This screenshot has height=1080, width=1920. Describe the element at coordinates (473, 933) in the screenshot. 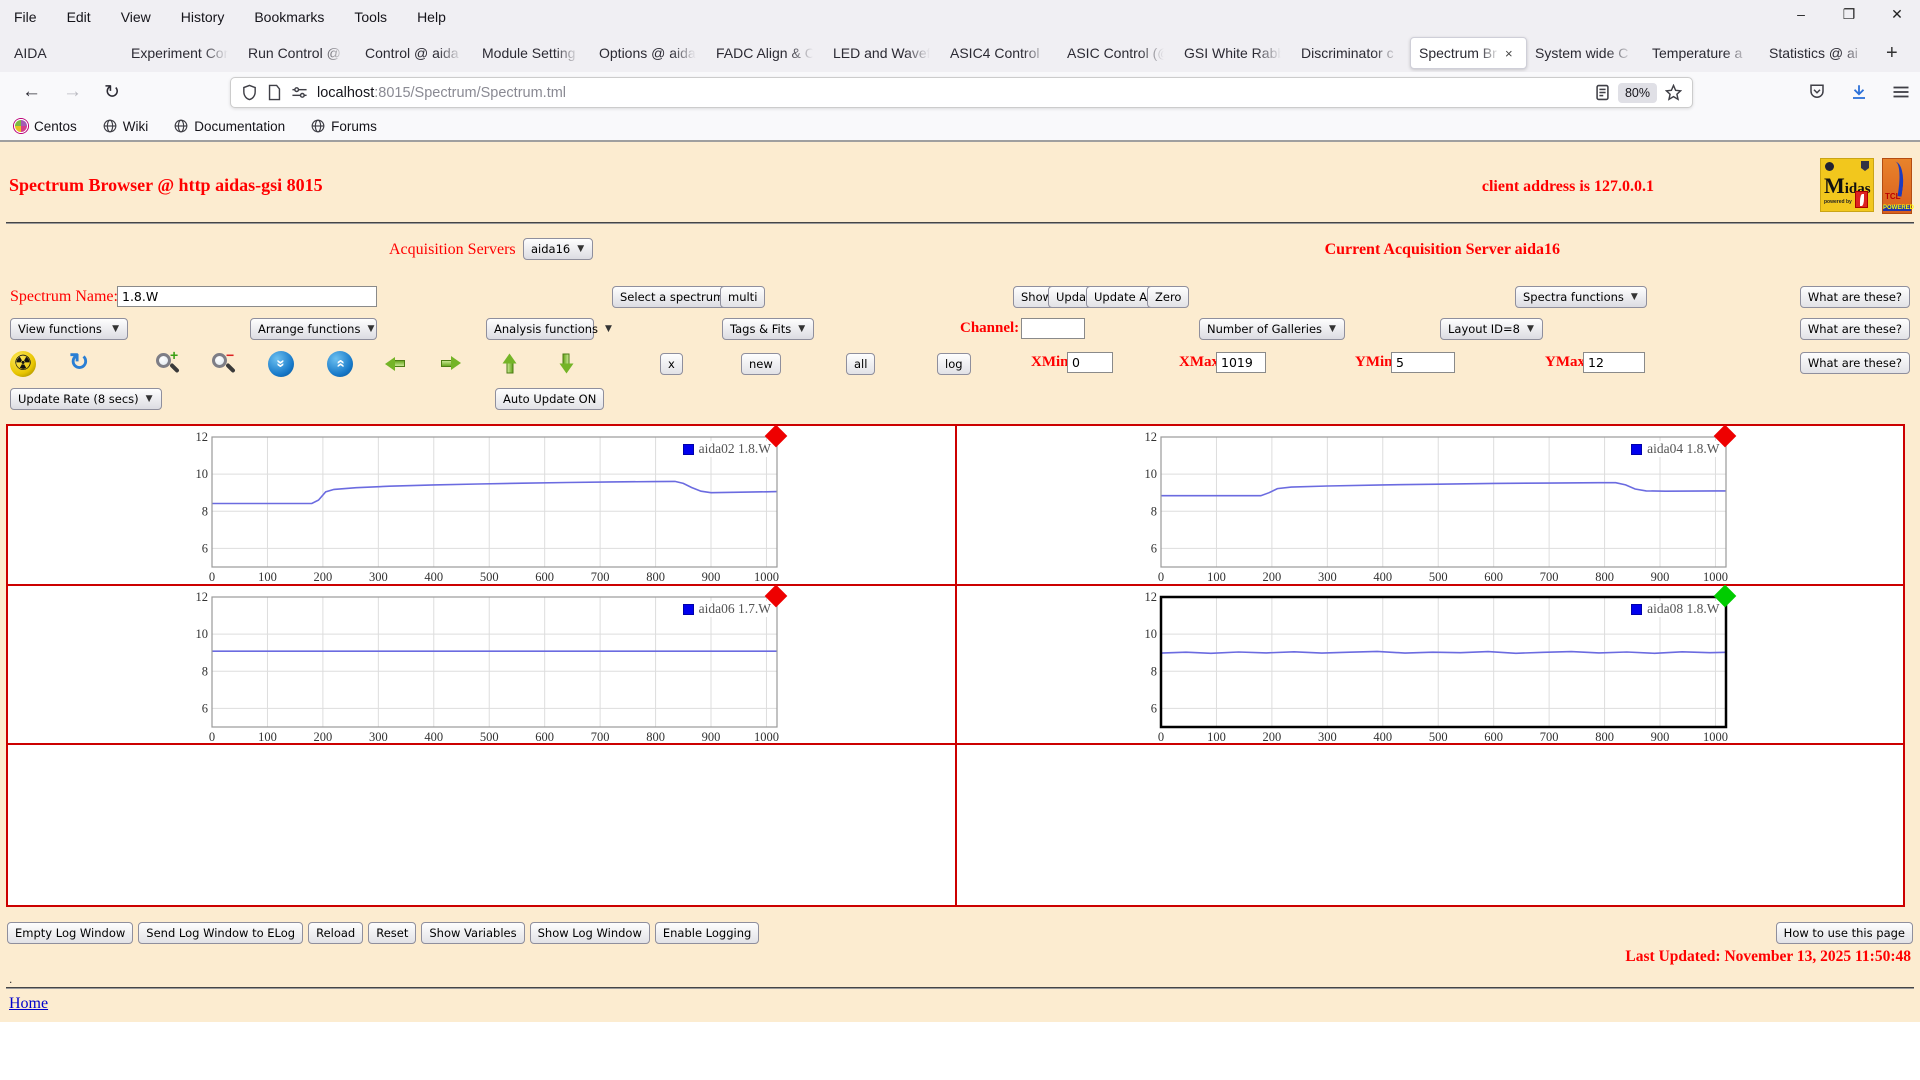

I see `show-variables-button: Show Variables` at that location.